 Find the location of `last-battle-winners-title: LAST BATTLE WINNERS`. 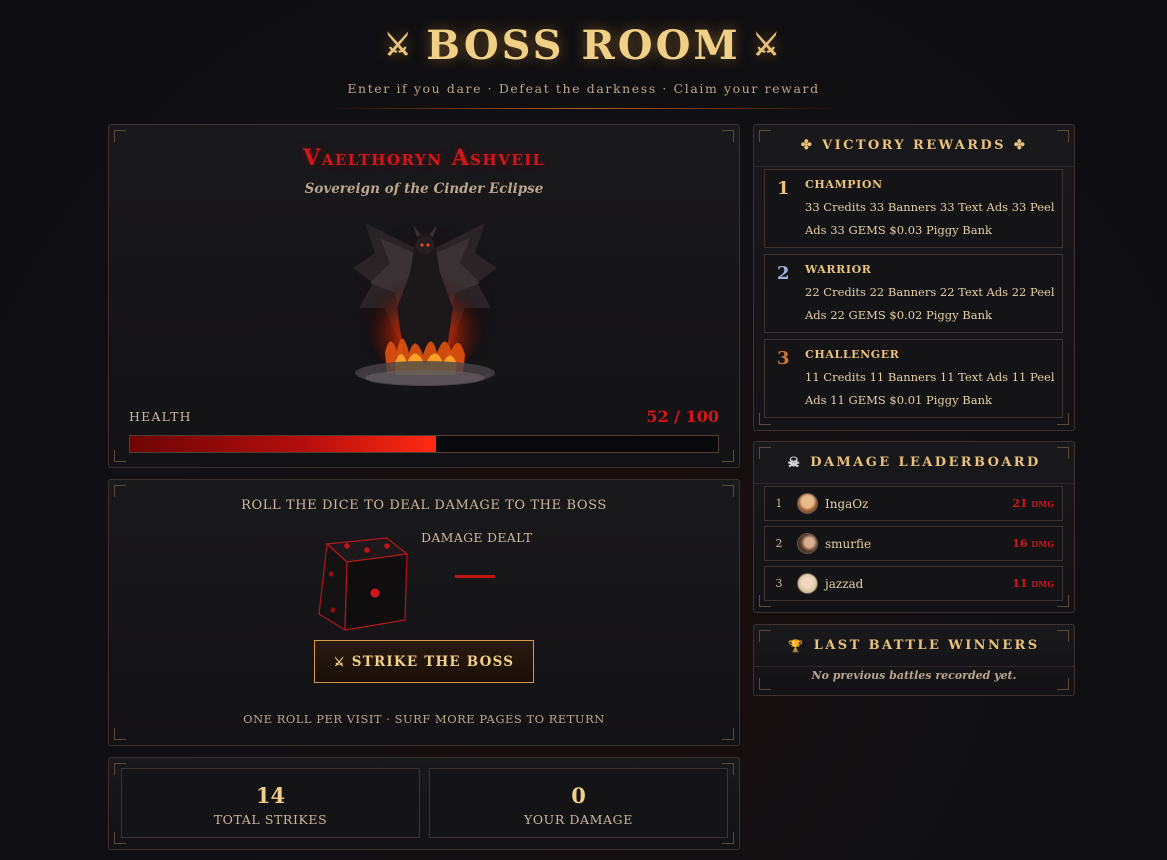

last-battle-winners-title: LAST BATTLE WINNERS is located at coordinates (926, 645).